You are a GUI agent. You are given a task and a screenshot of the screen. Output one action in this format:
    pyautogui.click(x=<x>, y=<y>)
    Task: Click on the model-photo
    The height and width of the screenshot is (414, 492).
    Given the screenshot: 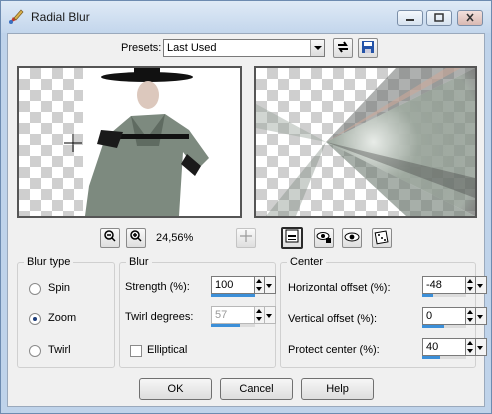 What is the action you would take?
    pyautogui.click(x=152, y=142)
    